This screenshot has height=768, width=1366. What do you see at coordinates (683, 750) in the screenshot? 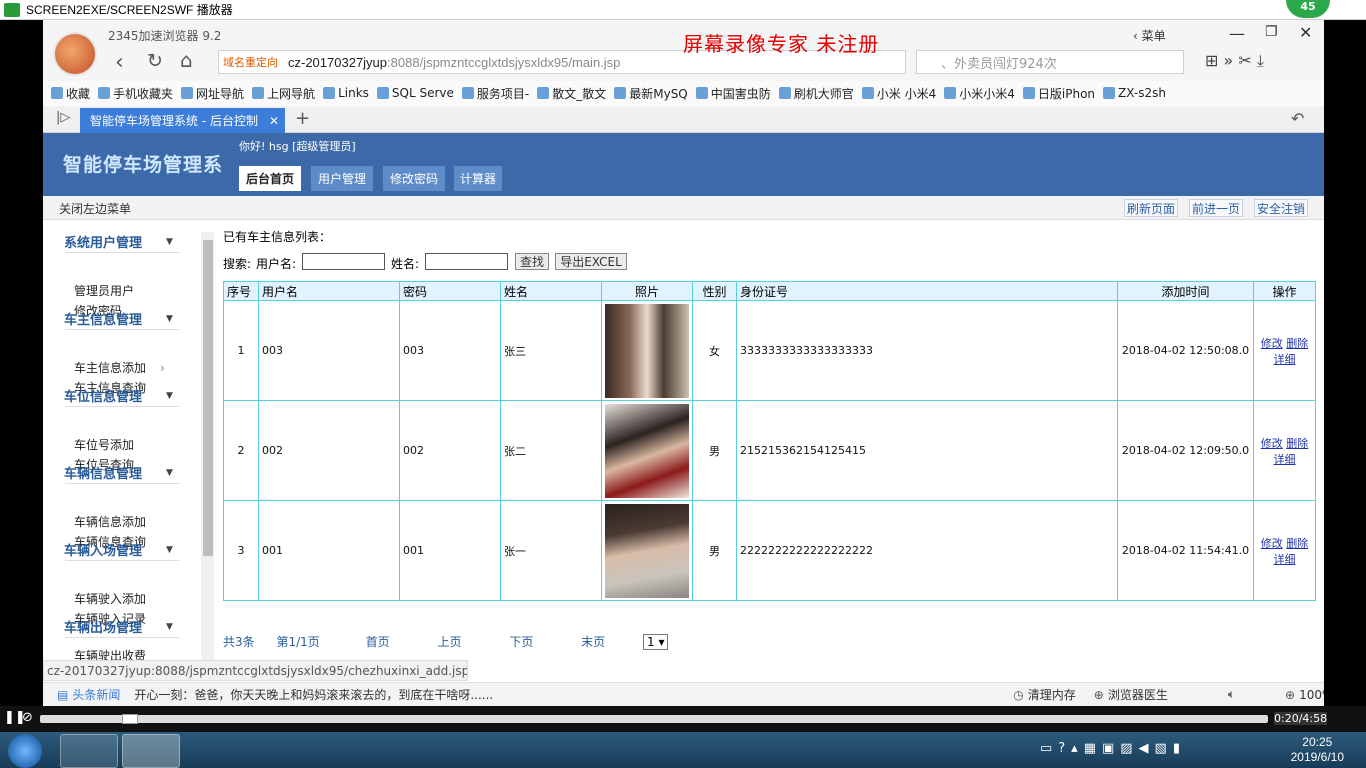
I see `taskbar: ▭?▴▦▣▨◀▧▮ 20:25 2019/6/10` at bounding box center [683, 750].